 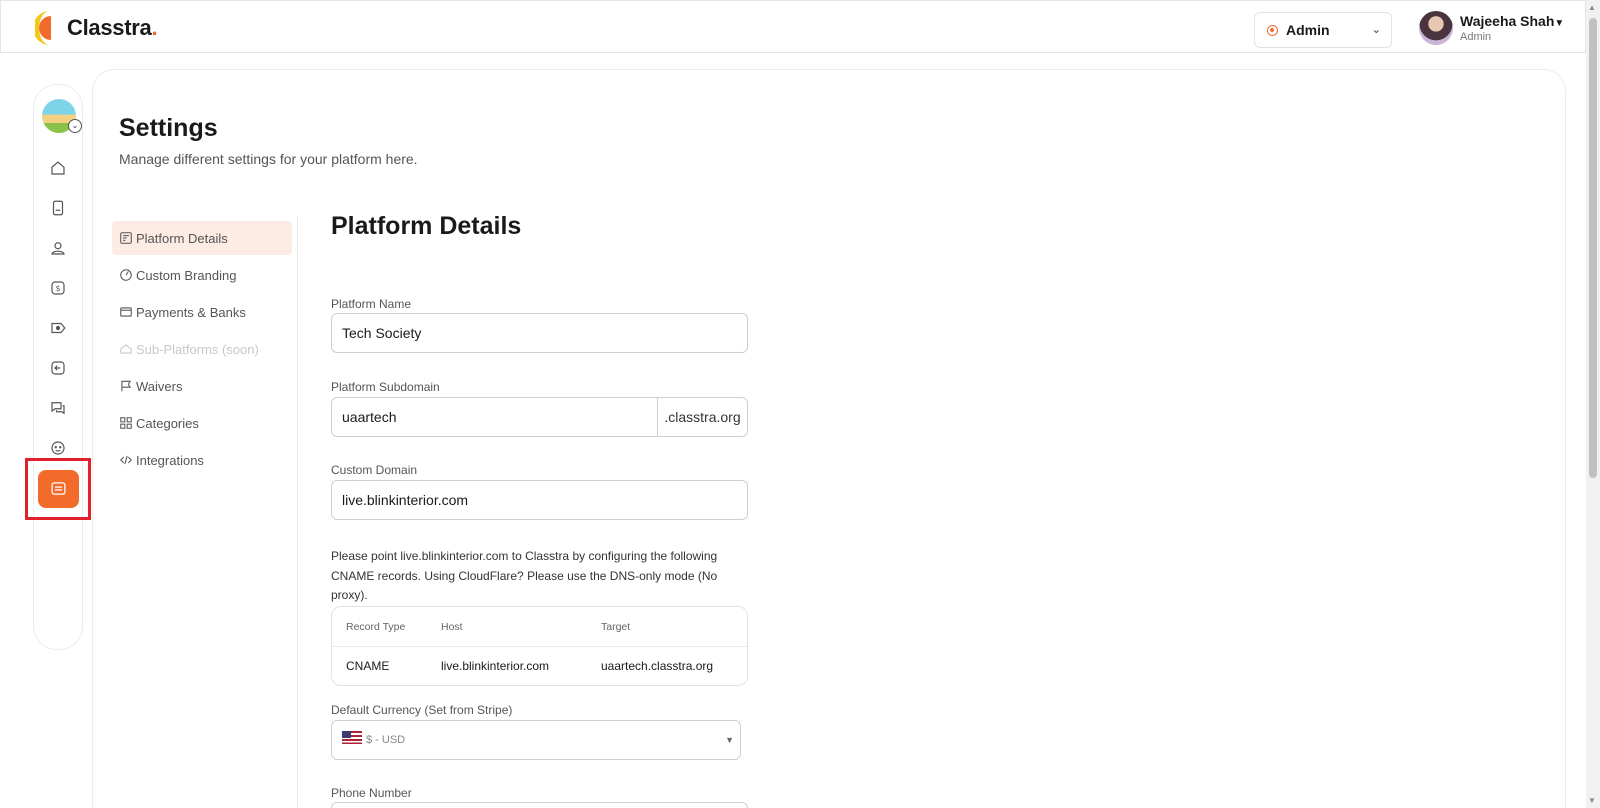 I want to click on settings-nav-categories: Categories, so click(x=202, y=423).